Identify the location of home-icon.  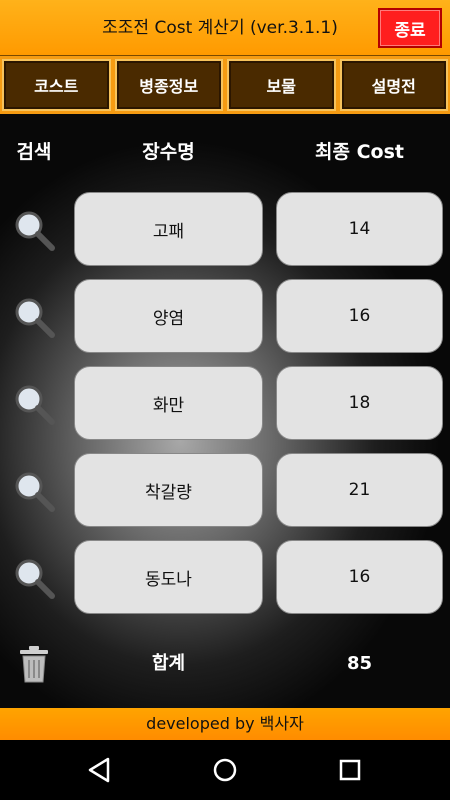
(225, 770).